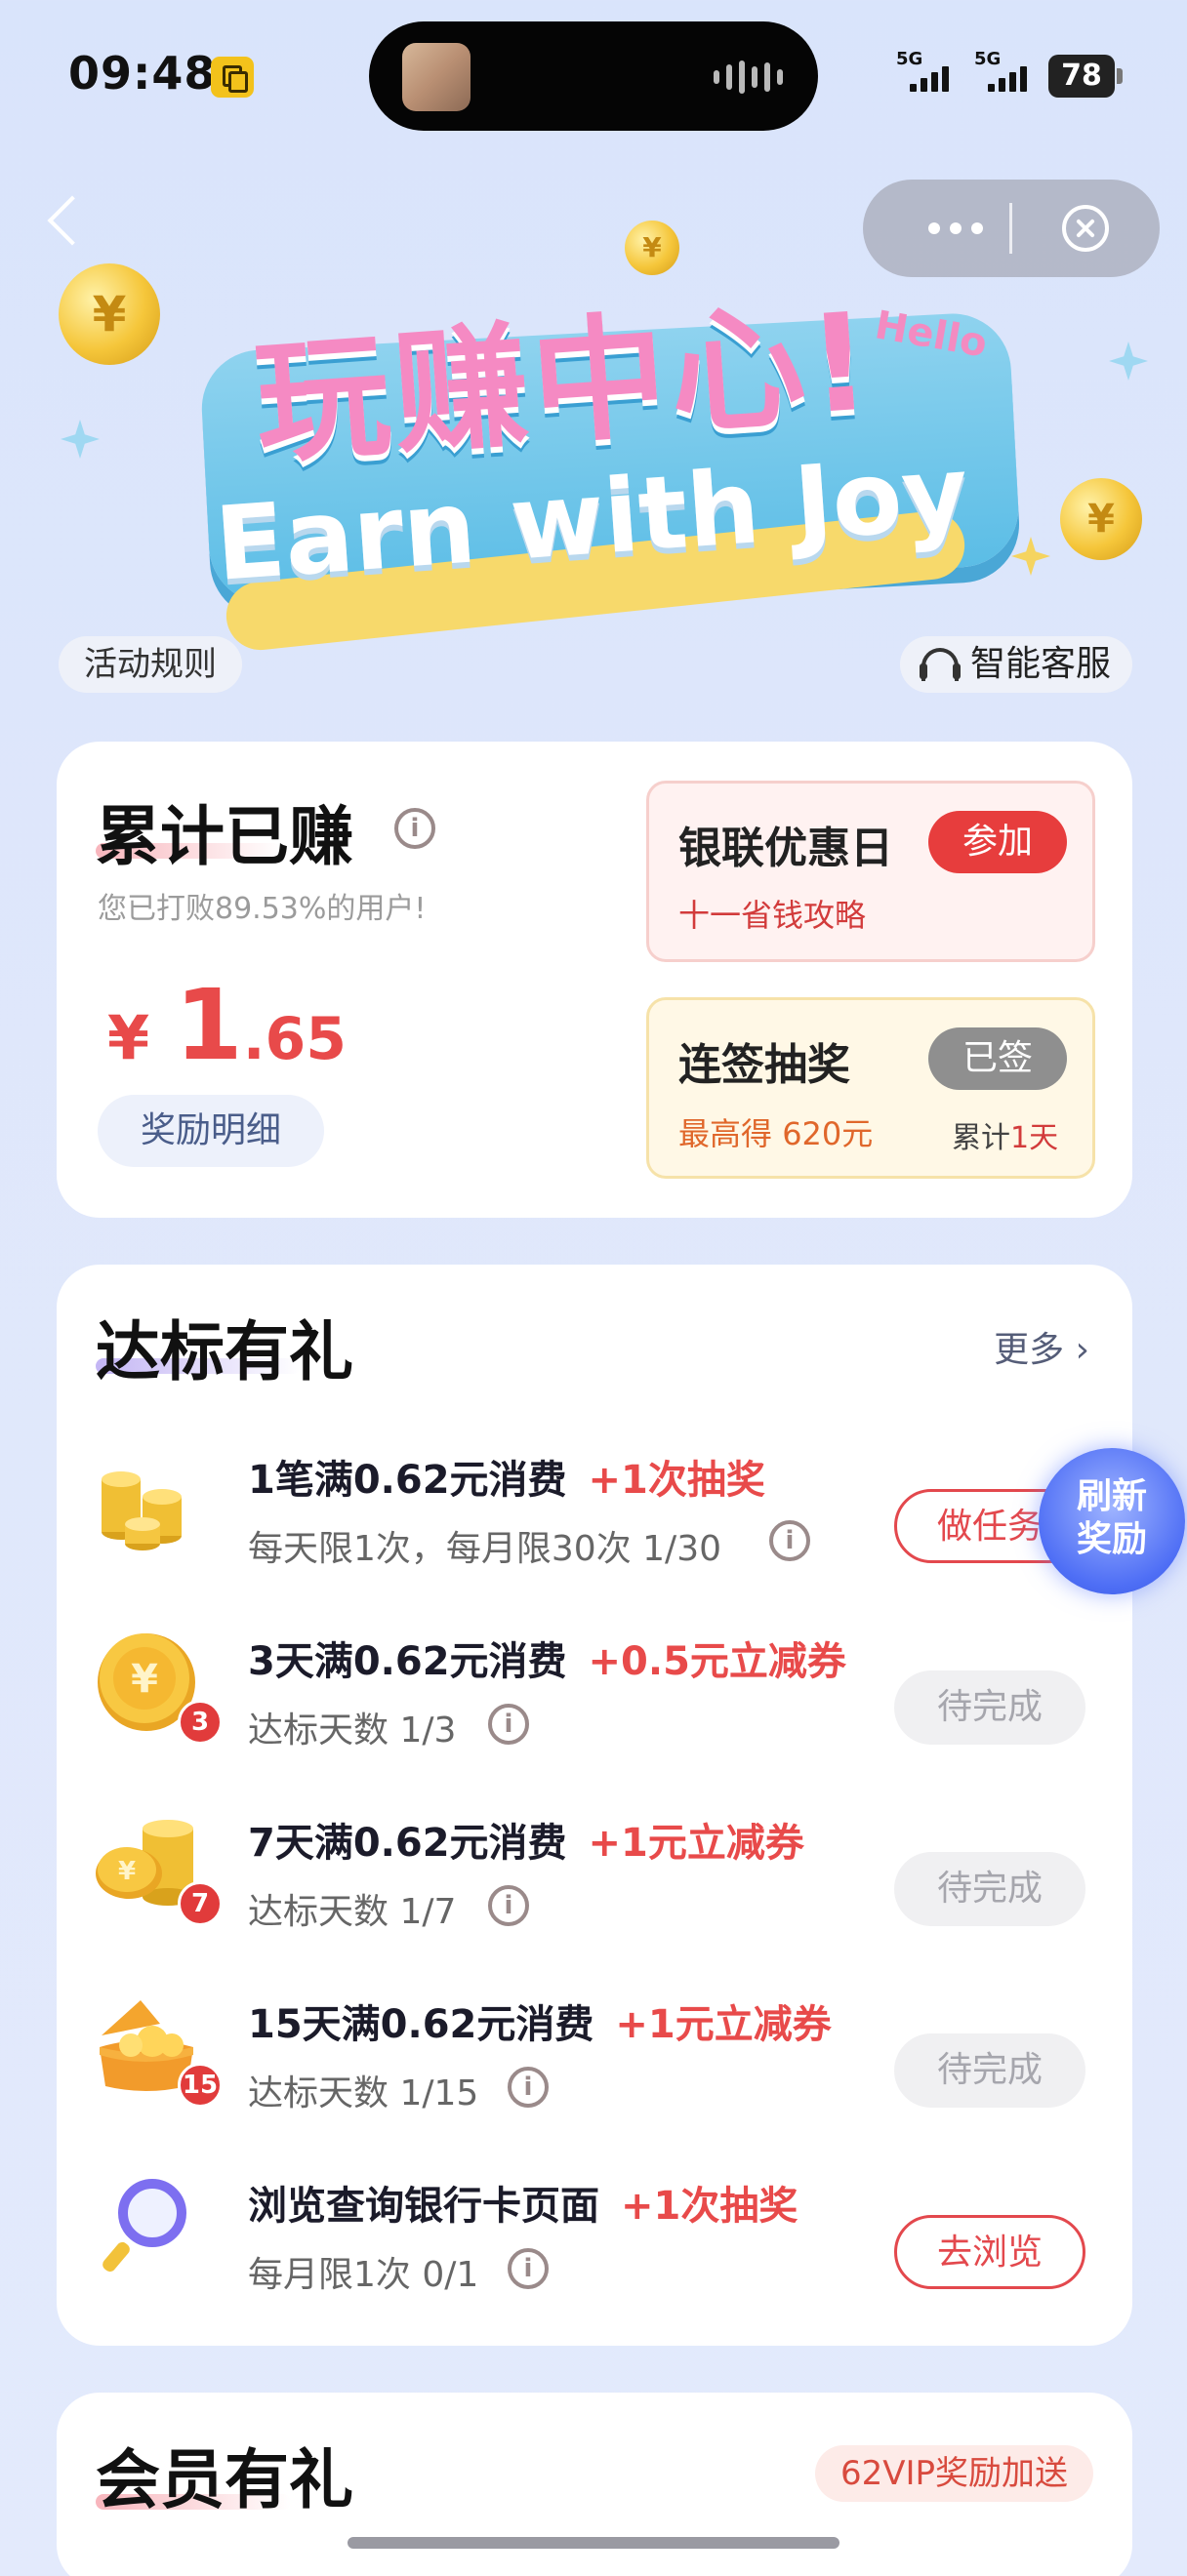 The image size is (1187, 2576). What do you see at coordinates (352, 1731) in the screenshot?
I see `task-progress: 达标天数 1/3` at bounding box center [352, 1731].